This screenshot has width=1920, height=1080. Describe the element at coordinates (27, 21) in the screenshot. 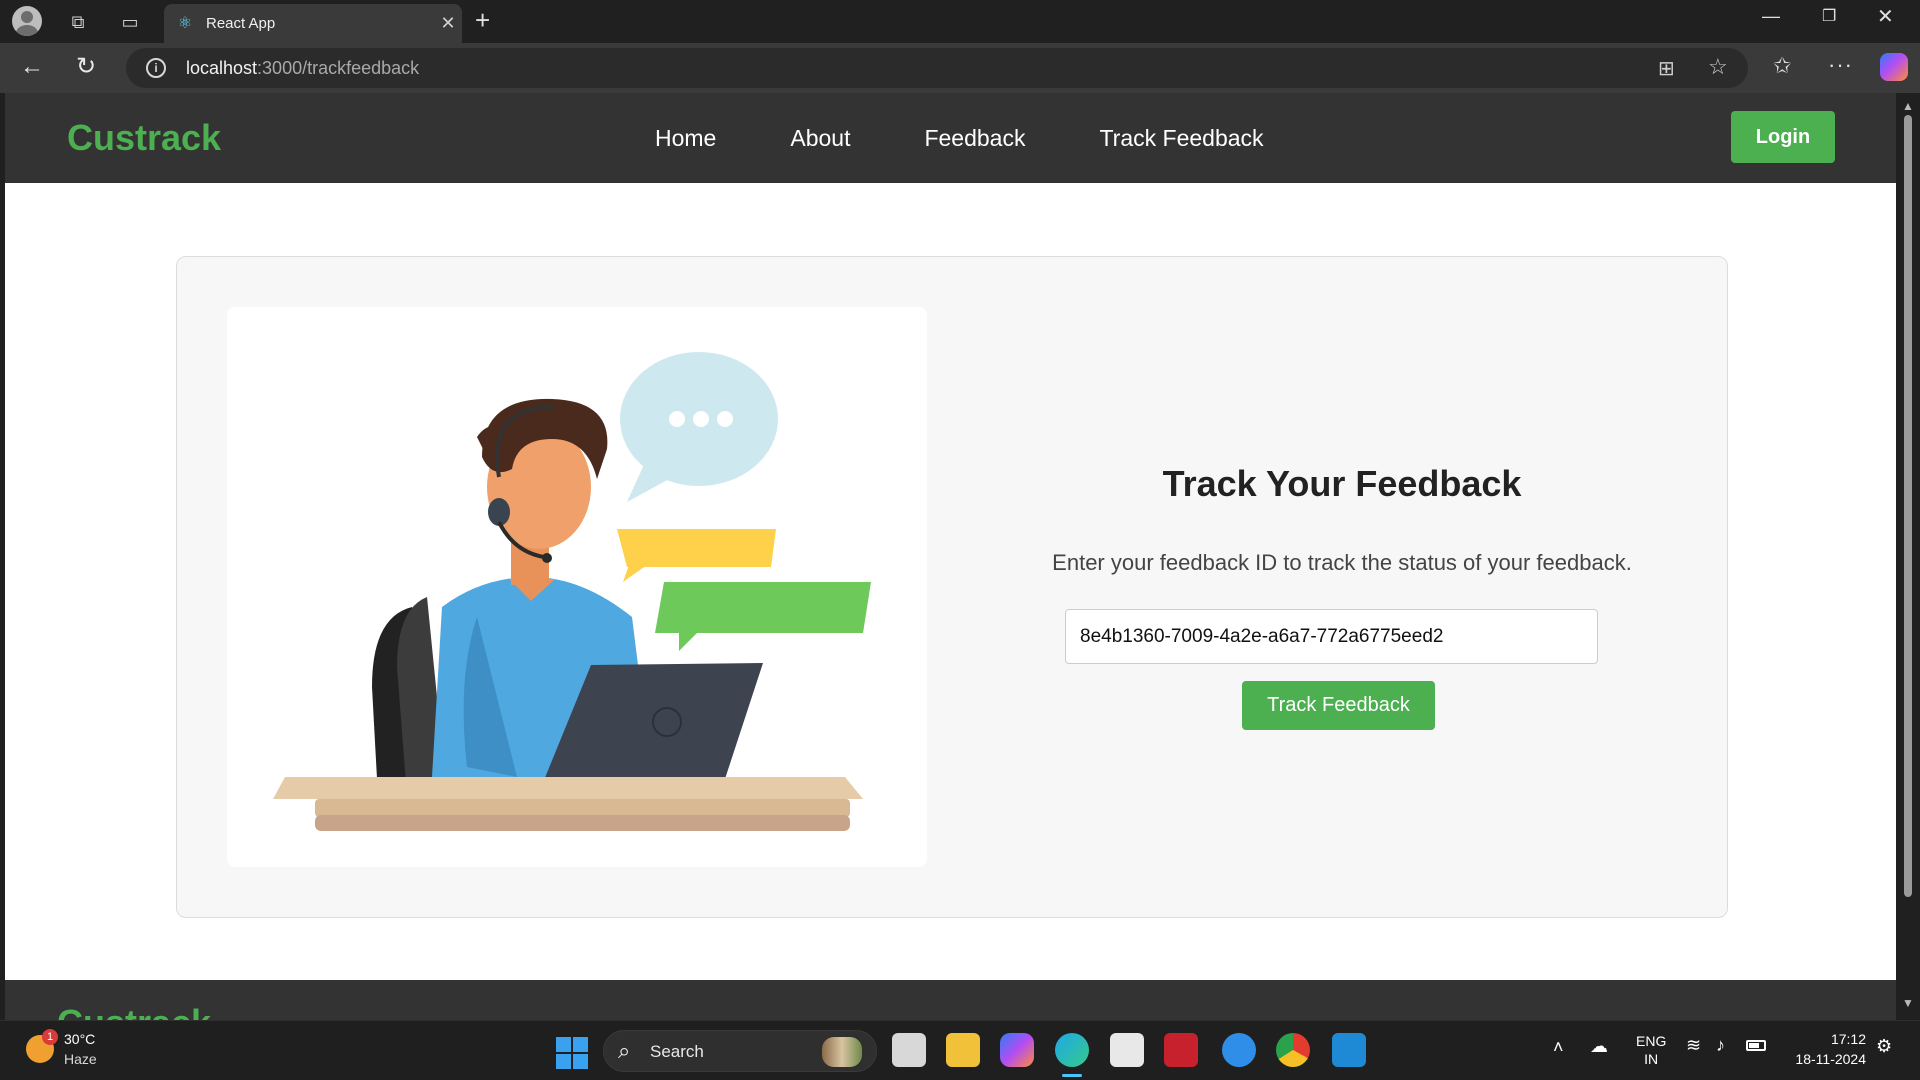

I see `profile-icon` at that location.